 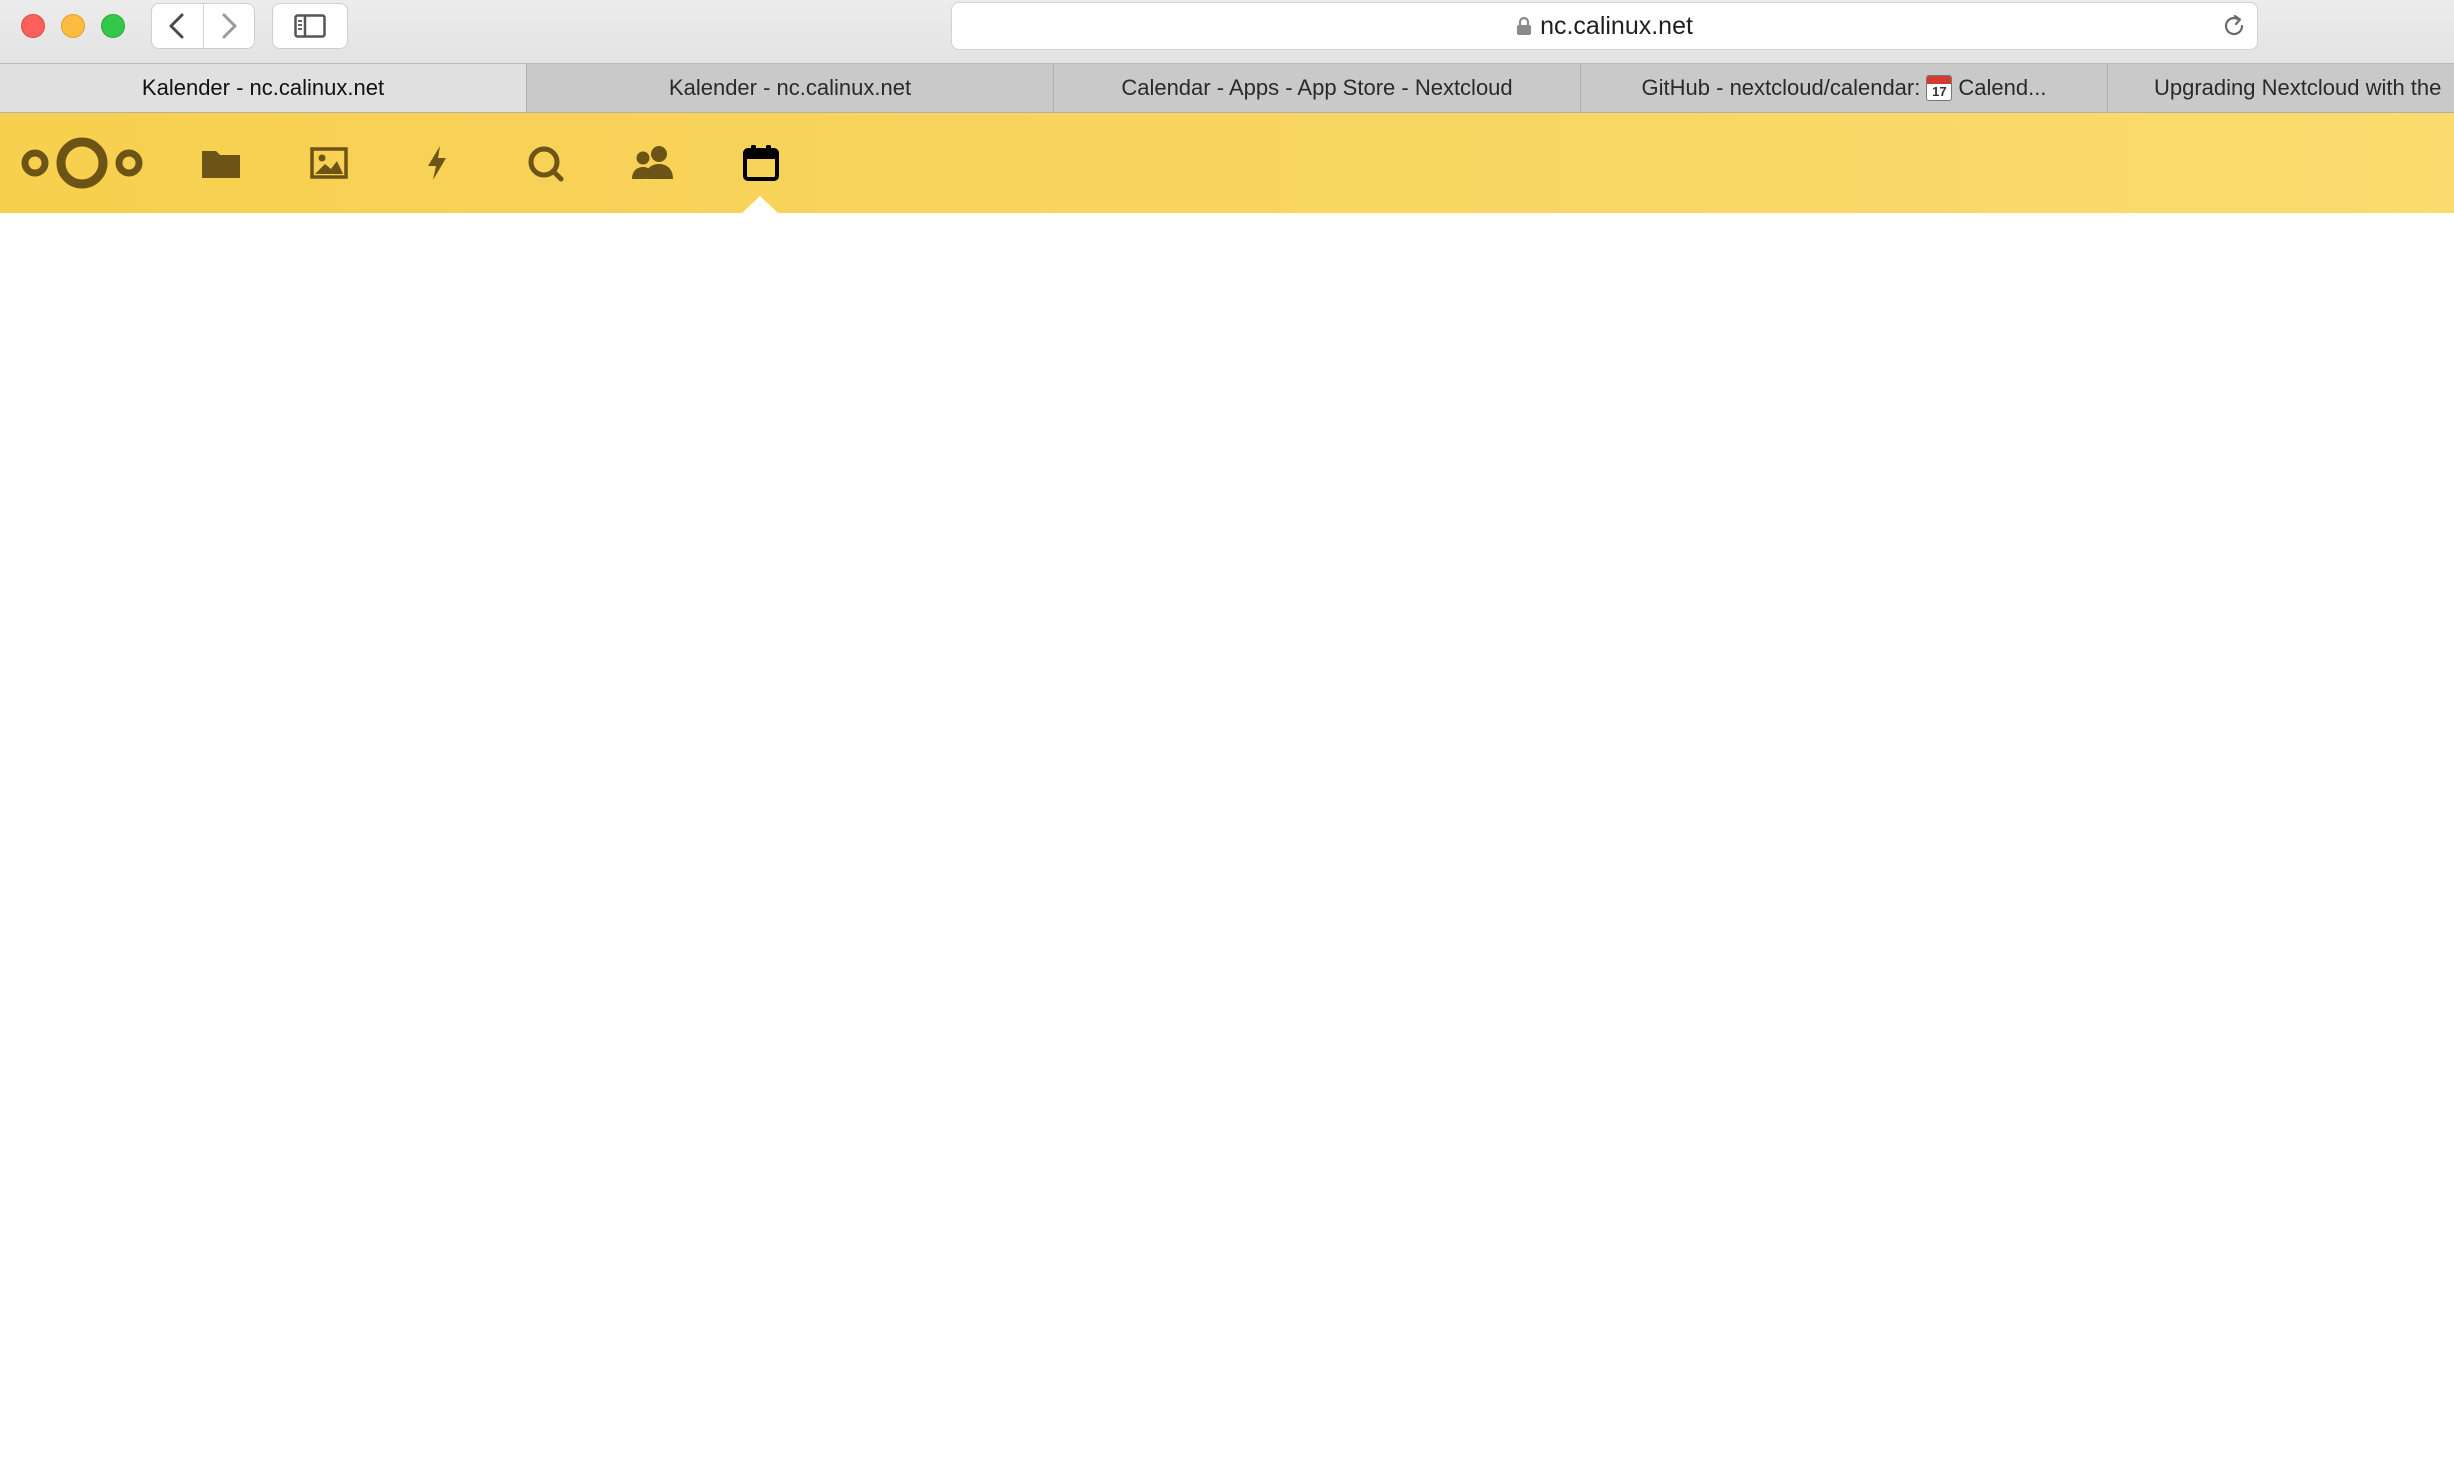 I want to click on image-icon, so click(x=329, y=163).